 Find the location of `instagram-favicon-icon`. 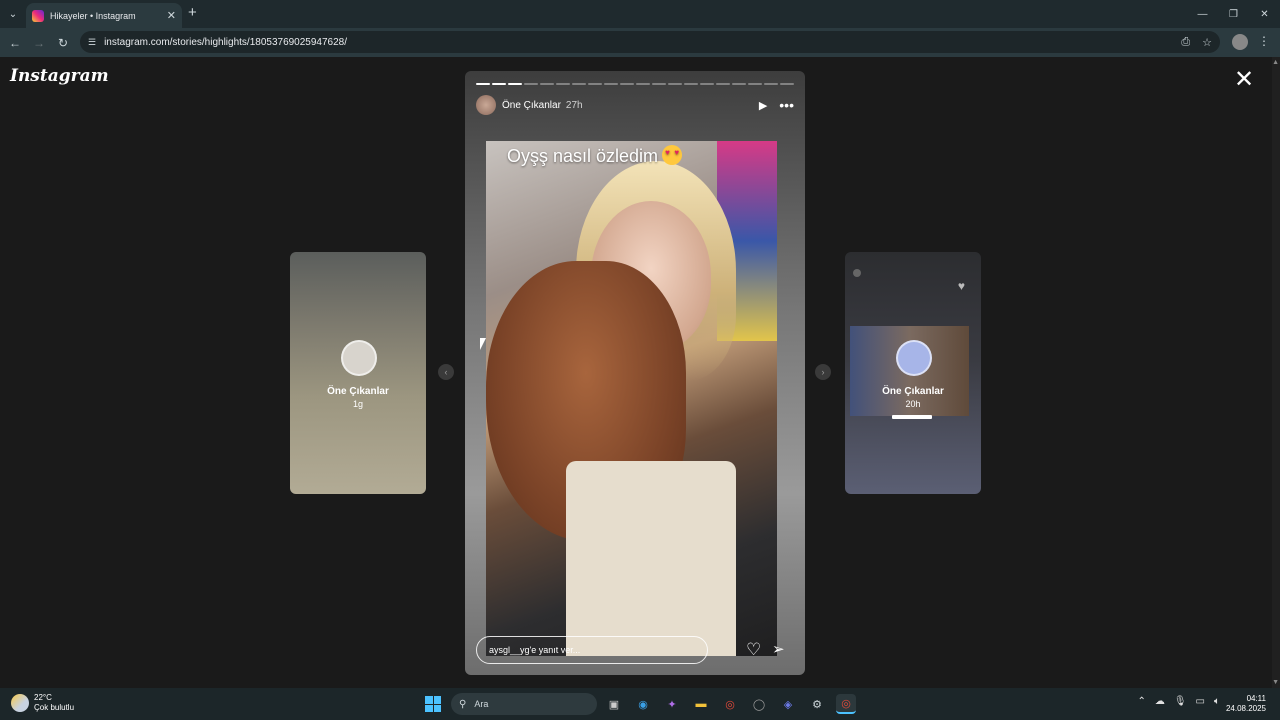

instagram-favicon-icon is located at coordinates (38, 15).